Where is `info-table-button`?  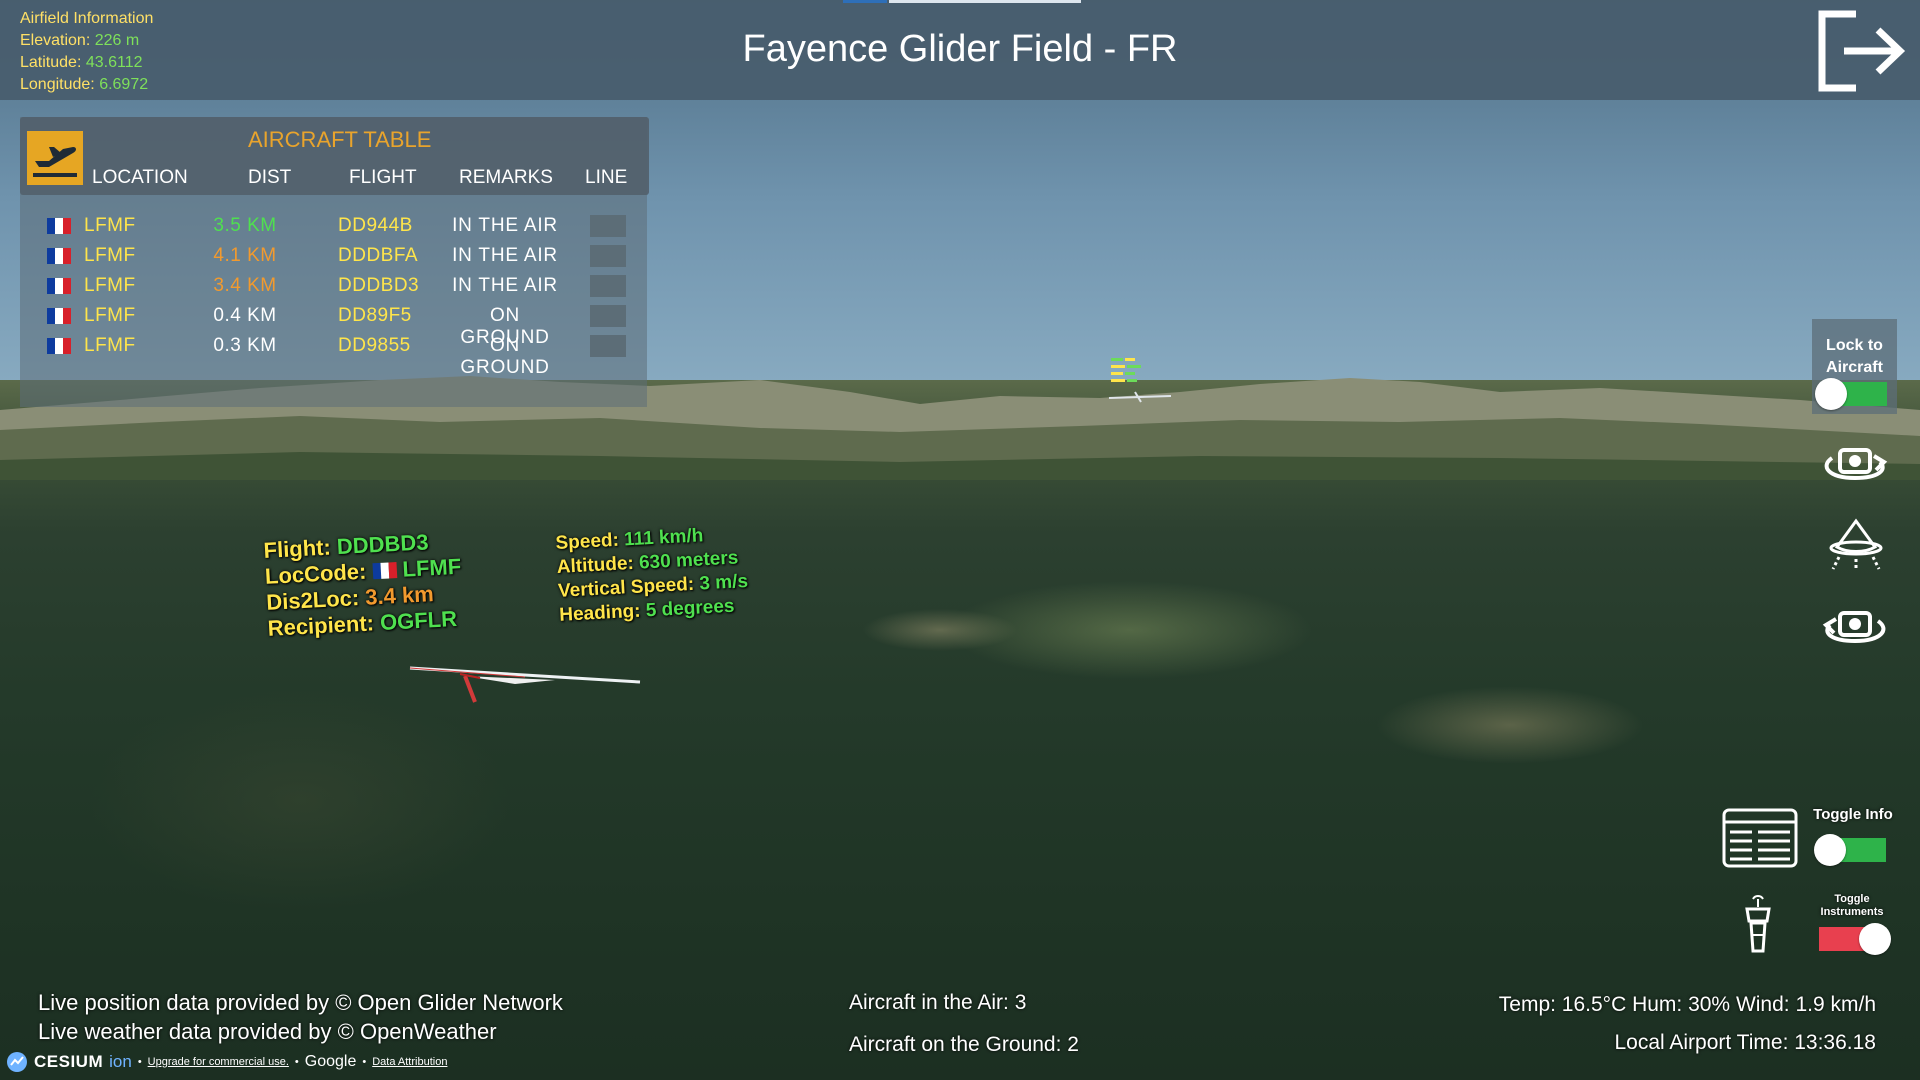
info-table-button is located at coordinates (1760, 840).